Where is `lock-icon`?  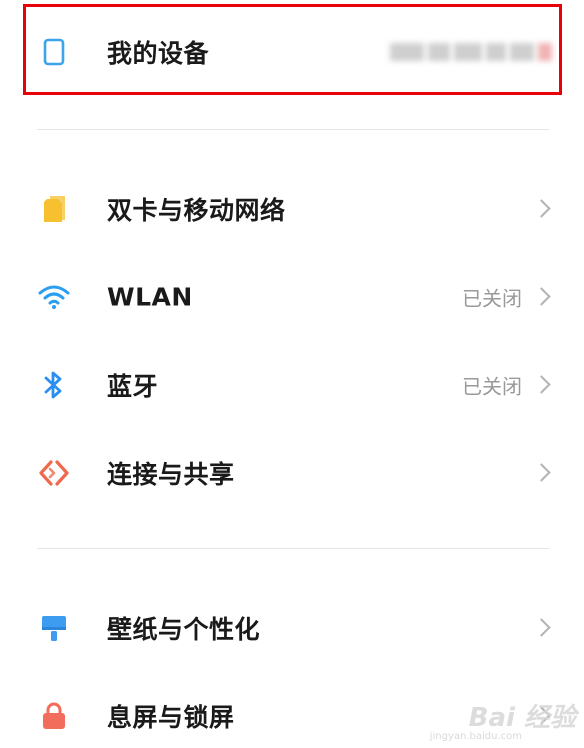
lock-icon is located at coordinates (54, 716).